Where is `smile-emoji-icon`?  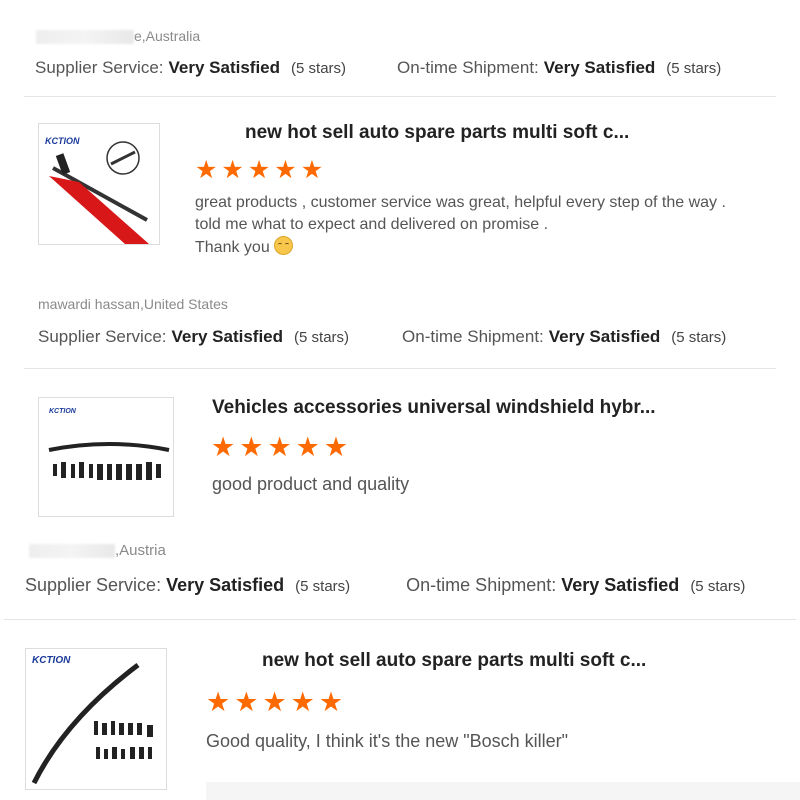 smile-emoji-icon is located at coordinates (283, 245).